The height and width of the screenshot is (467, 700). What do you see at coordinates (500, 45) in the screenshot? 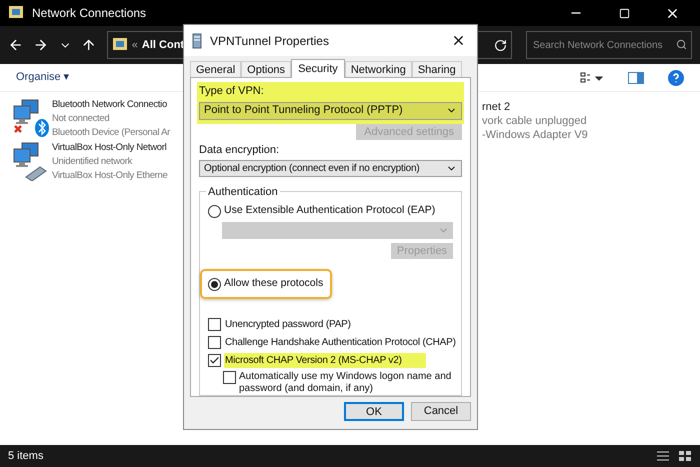
I see `refresh-icon` at bounding box center [500, 45].